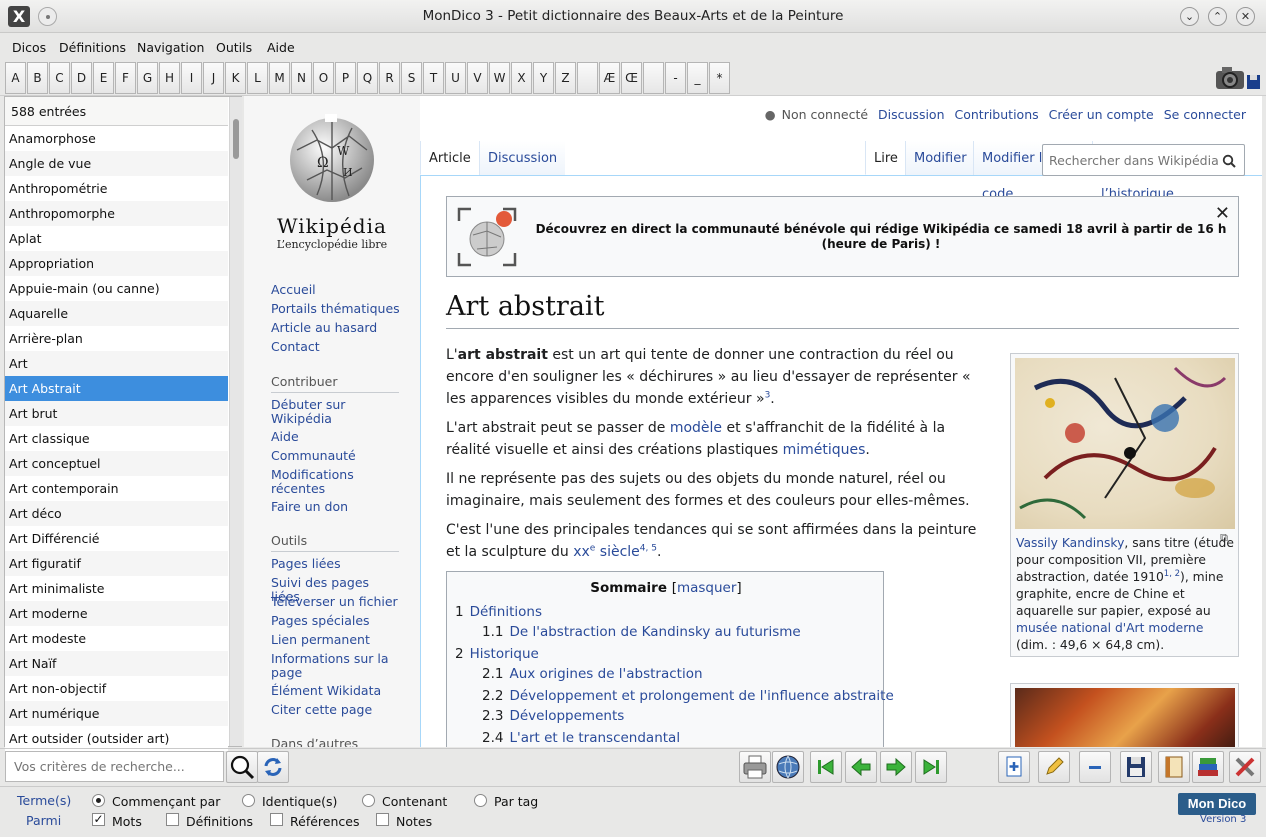  What do you see at coordinates (1208, 767) in the screenshot?
I see `dictionaries-icon` at bounding box center [1208, 767].